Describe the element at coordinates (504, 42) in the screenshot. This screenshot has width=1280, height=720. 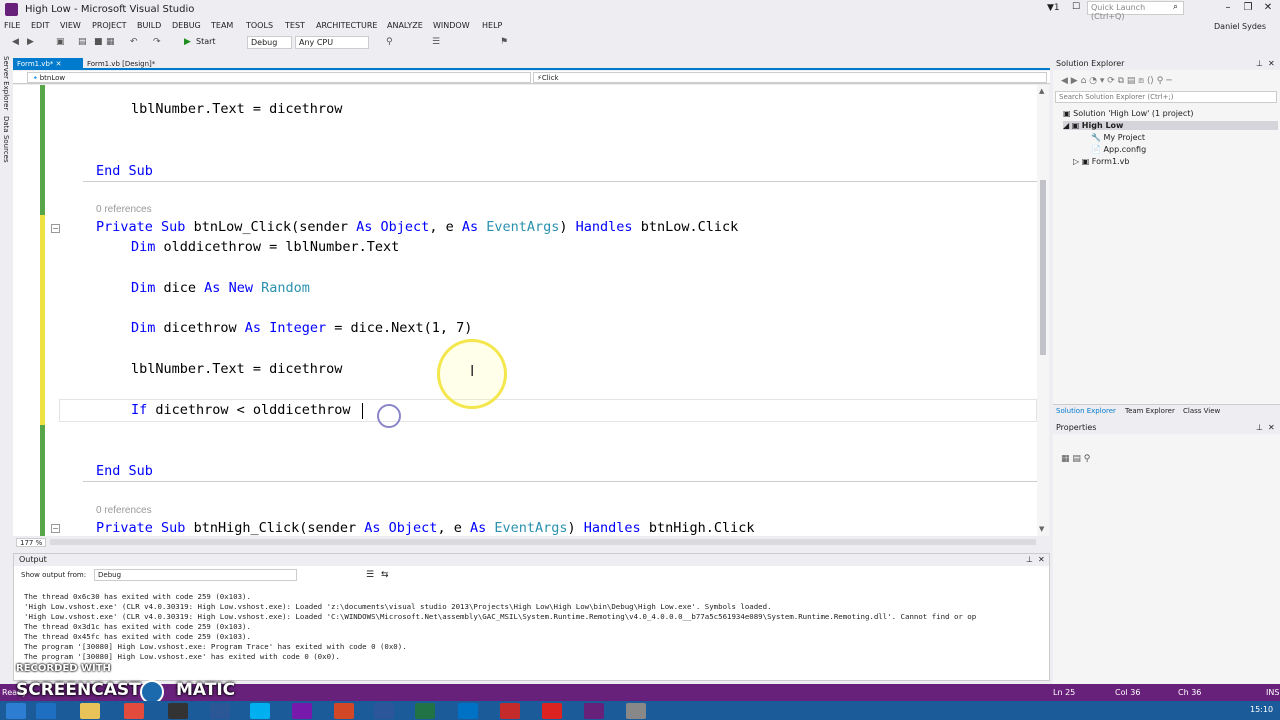
I see `bookmark-icon: ⚑` at that location.